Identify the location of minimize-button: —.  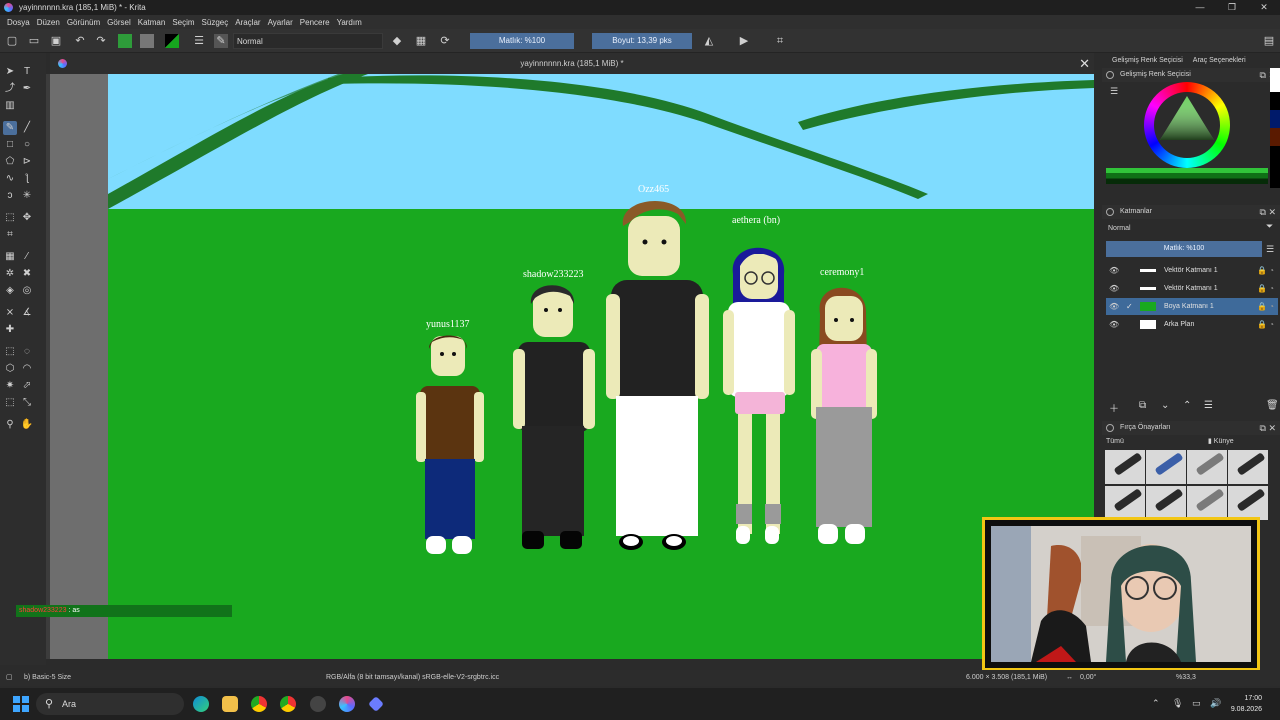
(1200, 7).